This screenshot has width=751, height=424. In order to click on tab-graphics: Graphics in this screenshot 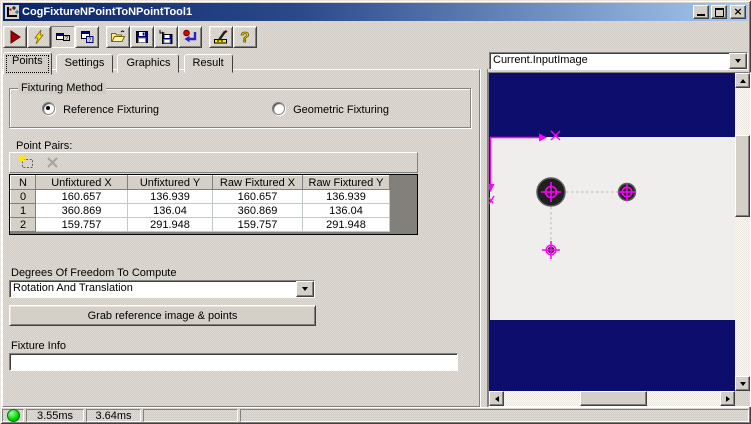, I will do `click(148, 63)`.